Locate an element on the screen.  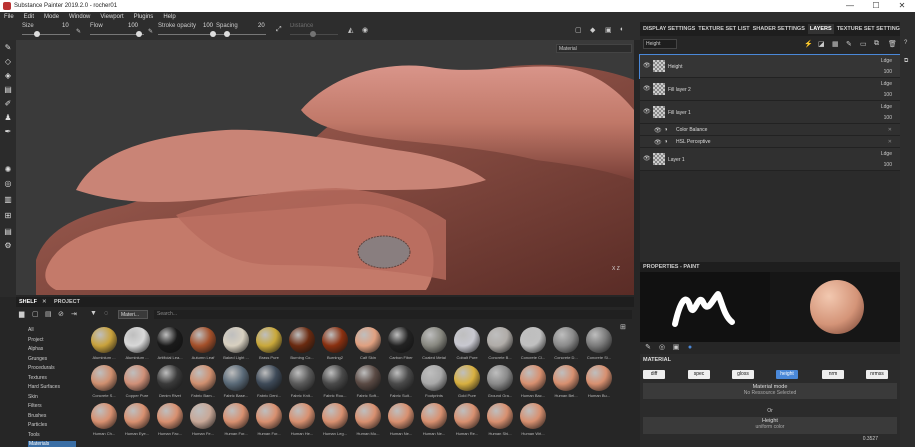
tab-texture-set-list: TEXTURE SET LIST is located at coordinates (723, 29).